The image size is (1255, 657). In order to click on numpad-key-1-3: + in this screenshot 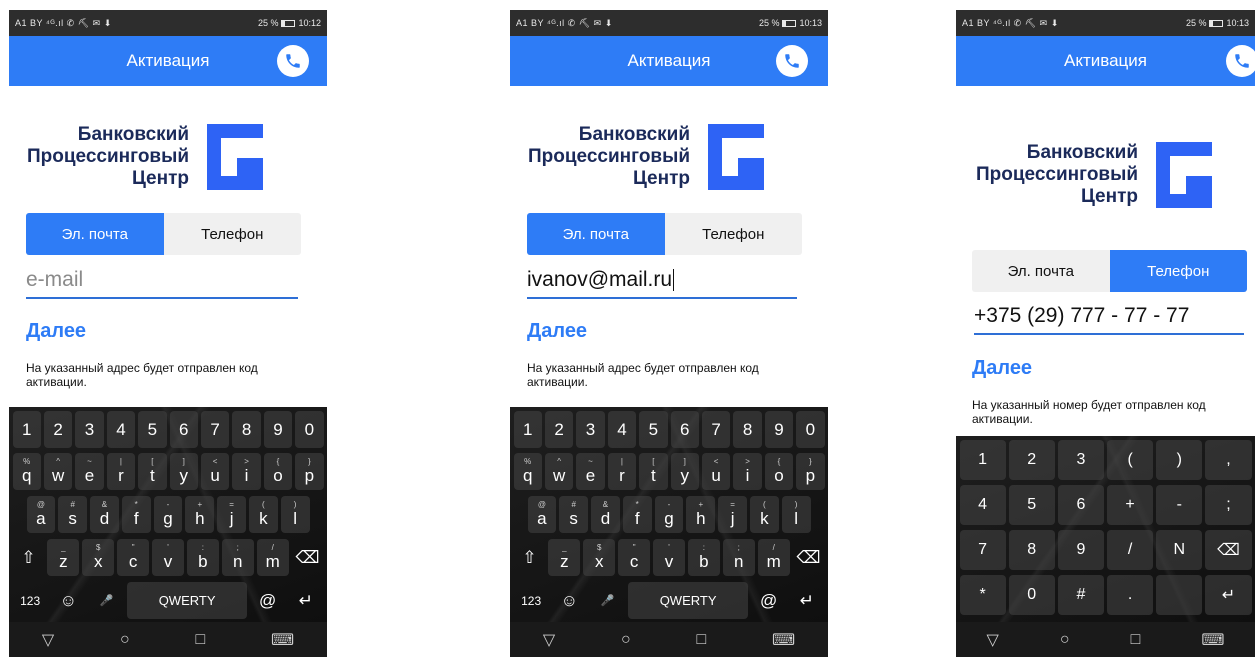, I will do `click(1130, 505)`.